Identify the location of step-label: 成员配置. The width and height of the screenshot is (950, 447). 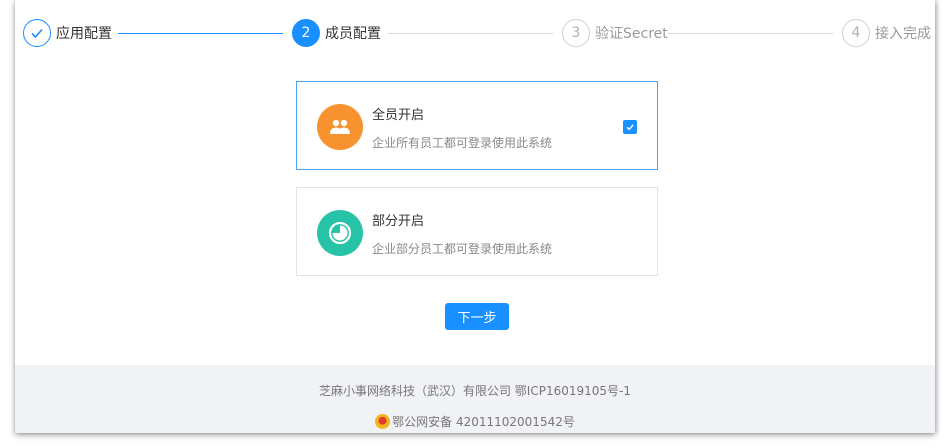
(353, 34).